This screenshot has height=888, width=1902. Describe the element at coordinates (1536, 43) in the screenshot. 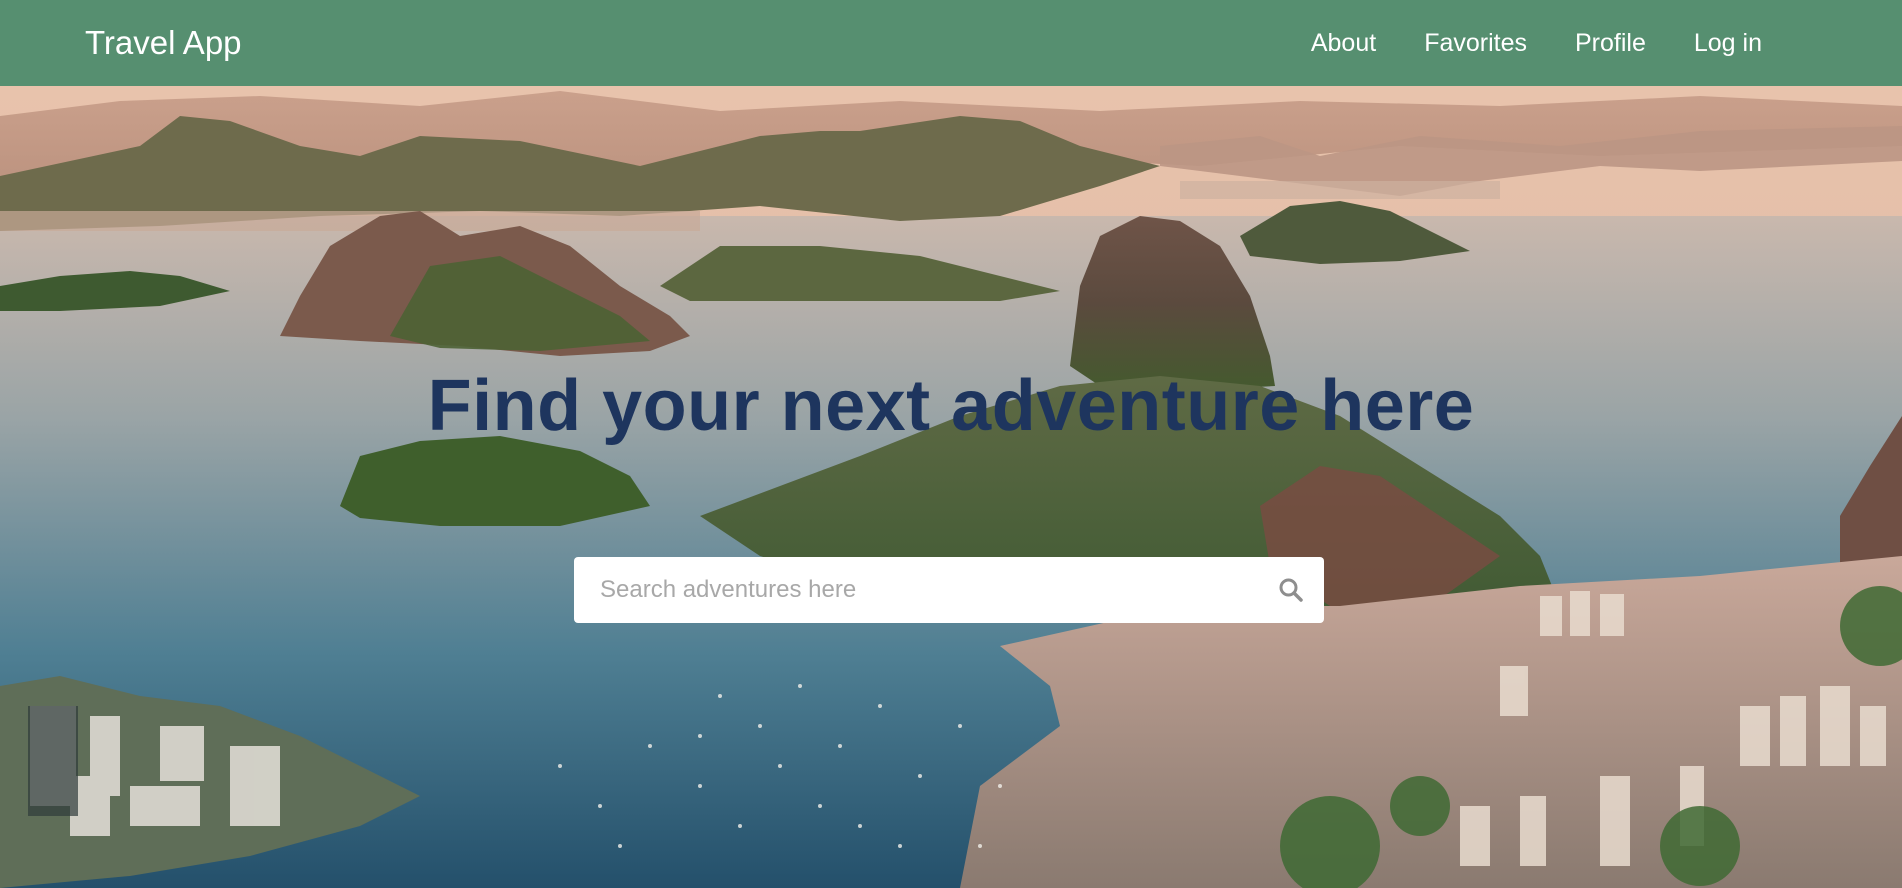

I see `nav-links: About Favorites Profile Log in` at that location.